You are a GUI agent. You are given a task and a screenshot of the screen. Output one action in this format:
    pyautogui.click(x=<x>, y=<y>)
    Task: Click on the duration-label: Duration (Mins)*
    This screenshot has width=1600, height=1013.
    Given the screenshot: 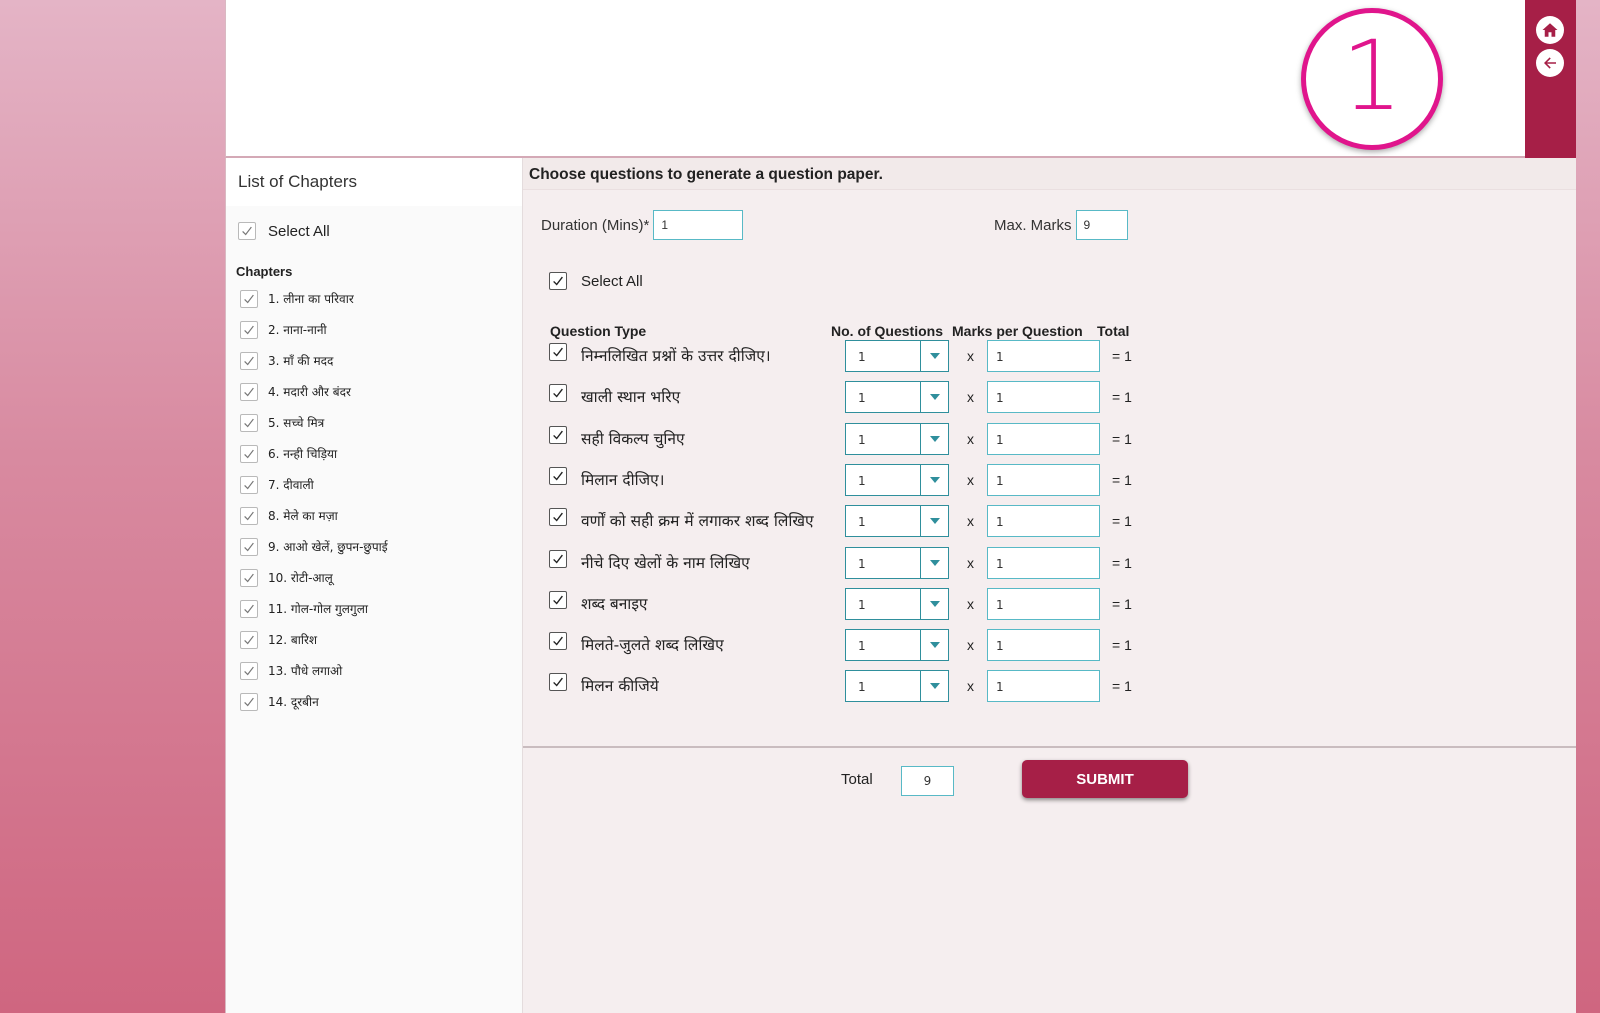 What is the action you would take?
    pyautogui.click(x=595, y=225)
    